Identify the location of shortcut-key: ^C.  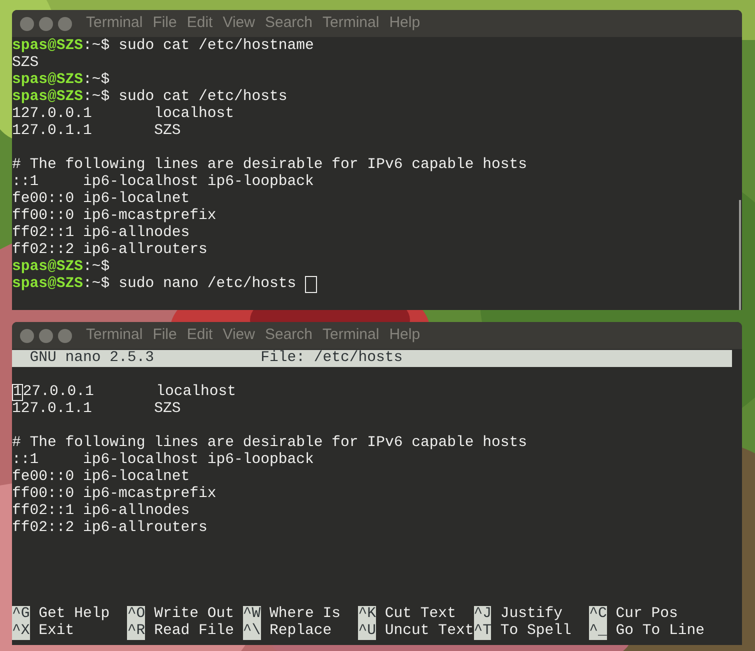
(598, 614).